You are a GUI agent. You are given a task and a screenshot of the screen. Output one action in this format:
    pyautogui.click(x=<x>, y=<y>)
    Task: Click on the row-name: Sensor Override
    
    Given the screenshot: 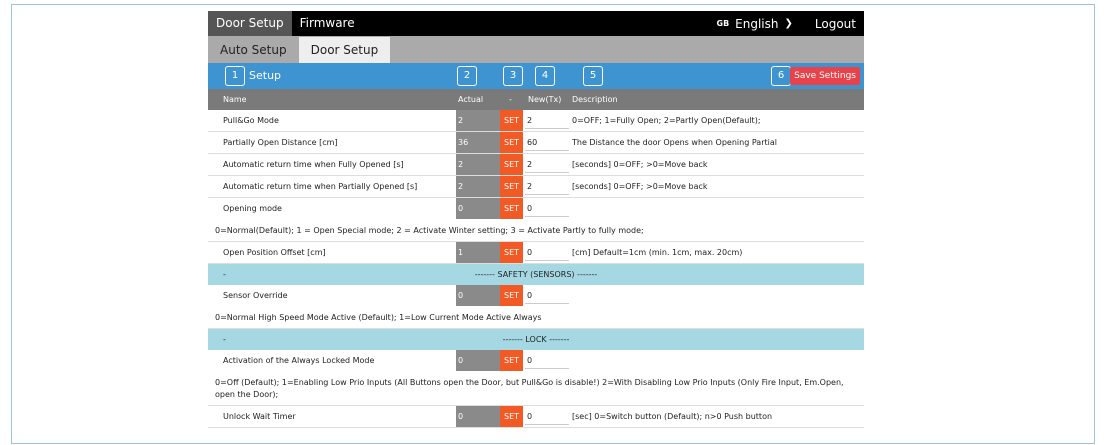 What is the action you would take?
    pyautogui.click(x=255, y=295)
    